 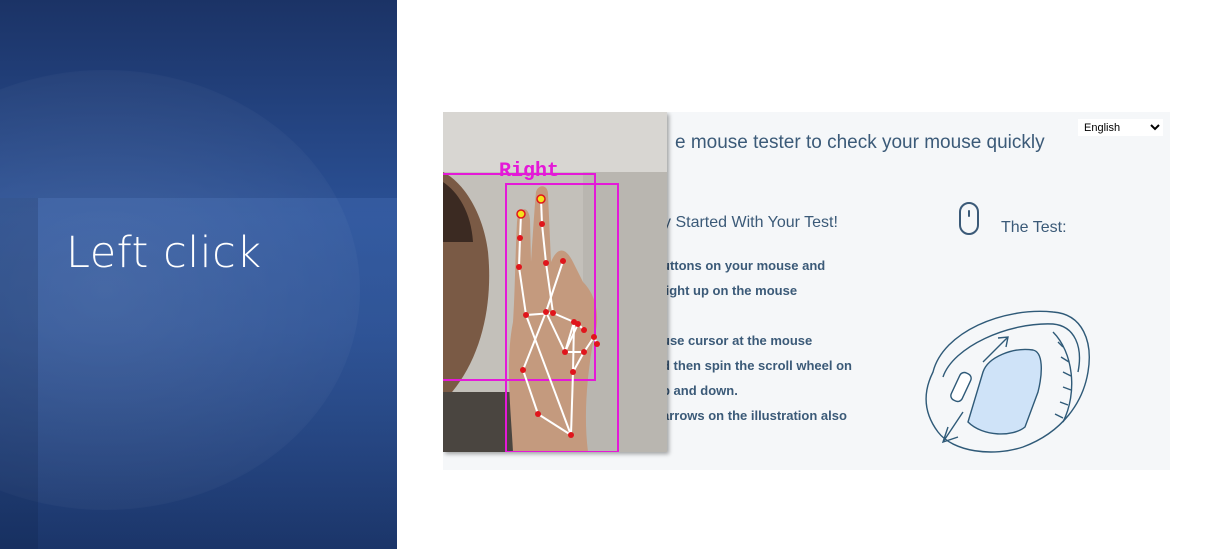 I want to click on hand-label: Right, so click(x=529, y=171).